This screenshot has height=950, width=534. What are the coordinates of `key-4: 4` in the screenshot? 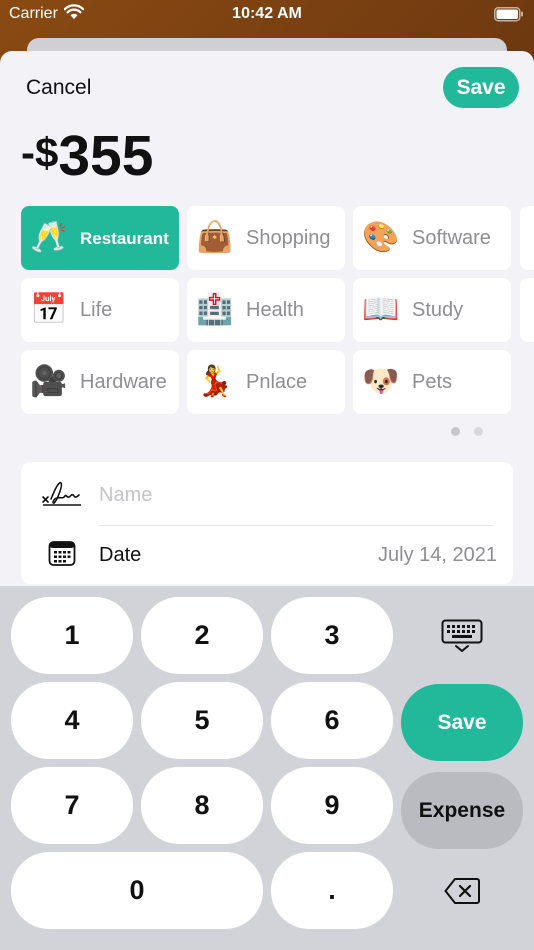 It's located at (72, 720).